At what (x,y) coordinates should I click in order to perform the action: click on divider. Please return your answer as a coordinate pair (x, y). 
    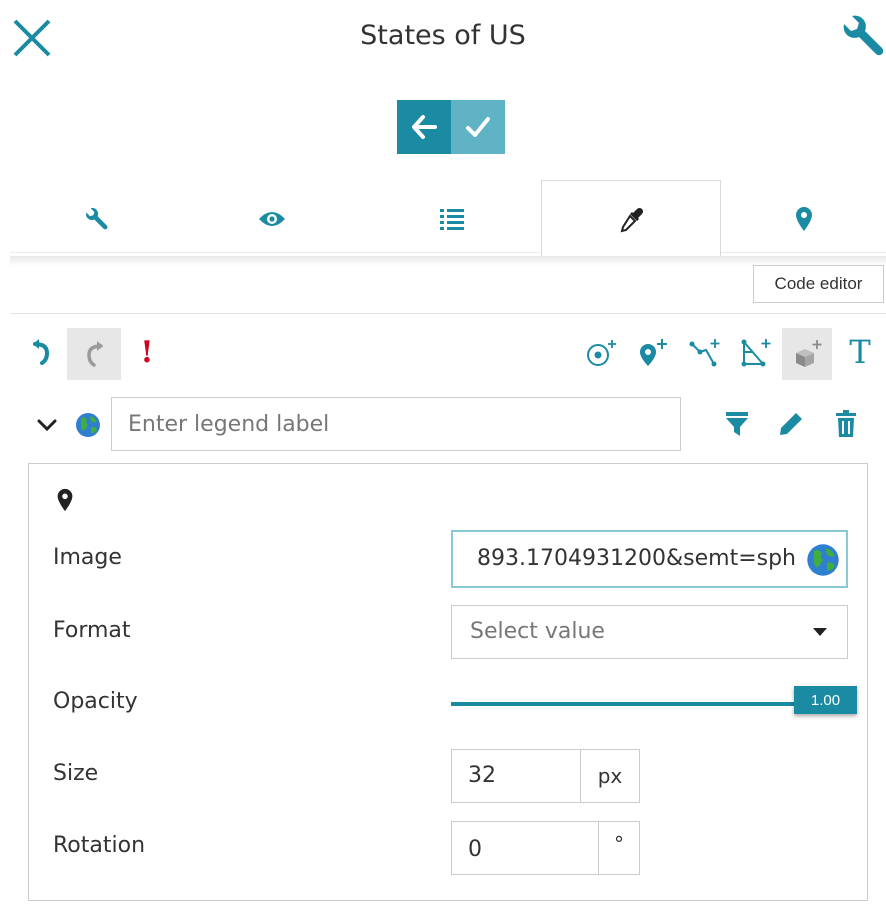
    Looking at the image, I should click on (448, 313).